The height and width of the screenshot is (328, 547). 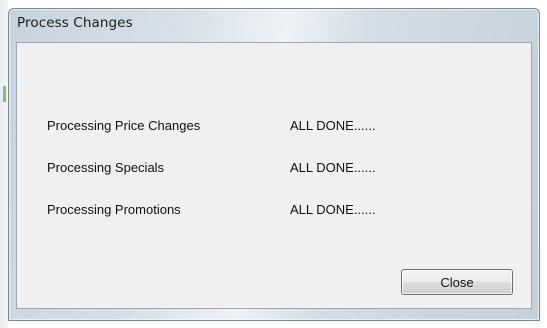 What do you see at coordinates (4, 164) in the screenshot?
I see `background-window-edge` at bounding box center [4, 164].